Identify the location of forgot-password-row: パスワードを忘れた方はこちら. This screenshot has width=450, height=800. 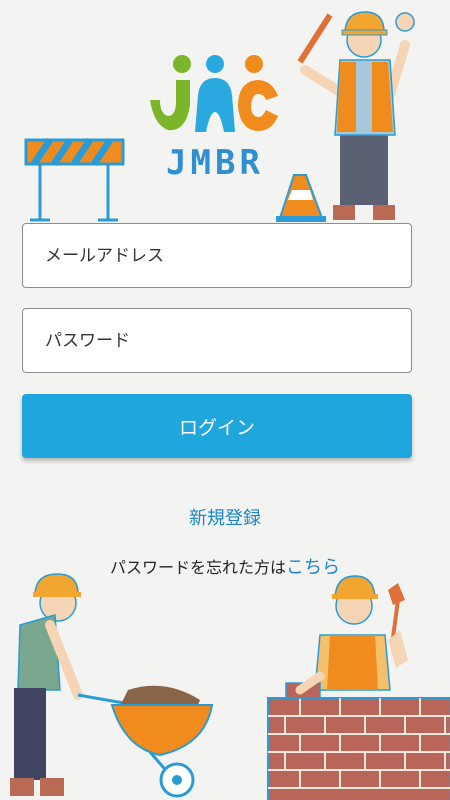
(225, 566).